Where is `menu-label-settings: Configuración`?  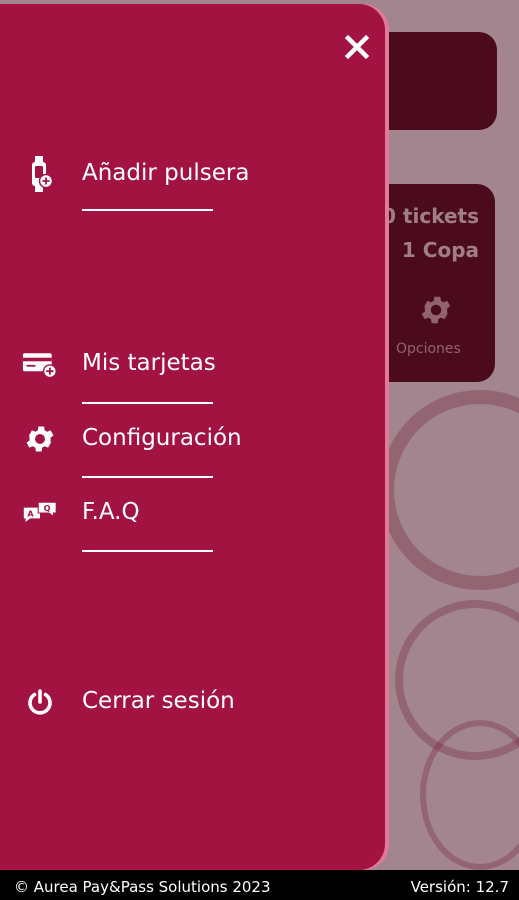 menu-label-settings: Configuración is located at coordinates (162, 438).